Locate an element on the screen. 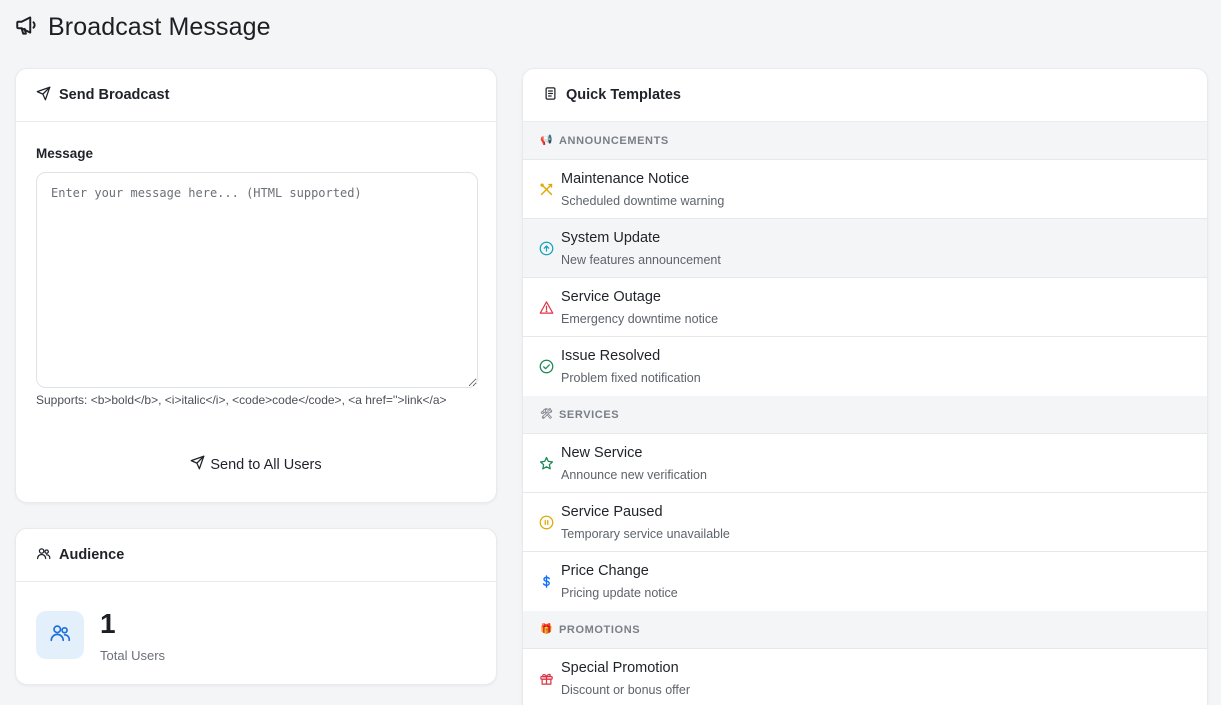 This screenshot has width=1221, height=705. send-broadcast-header: Send Broadcast is located at coordinates (256, 95).